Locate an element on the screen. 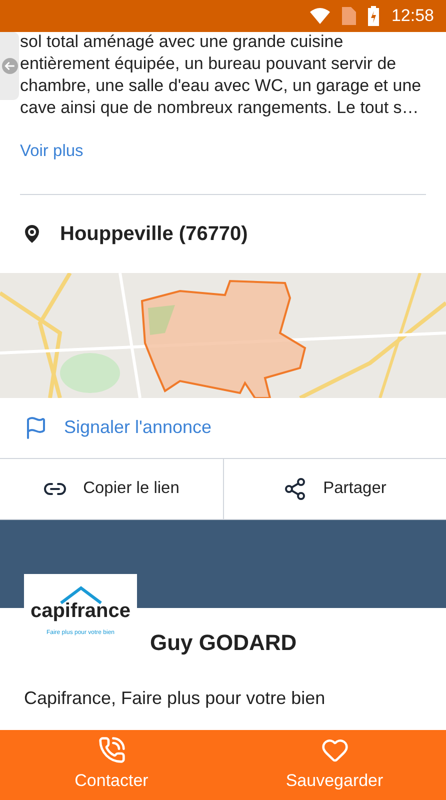 The height and width of the screenshot is (800, 446). clock: 12:58 is located at coordinates (412, 16).